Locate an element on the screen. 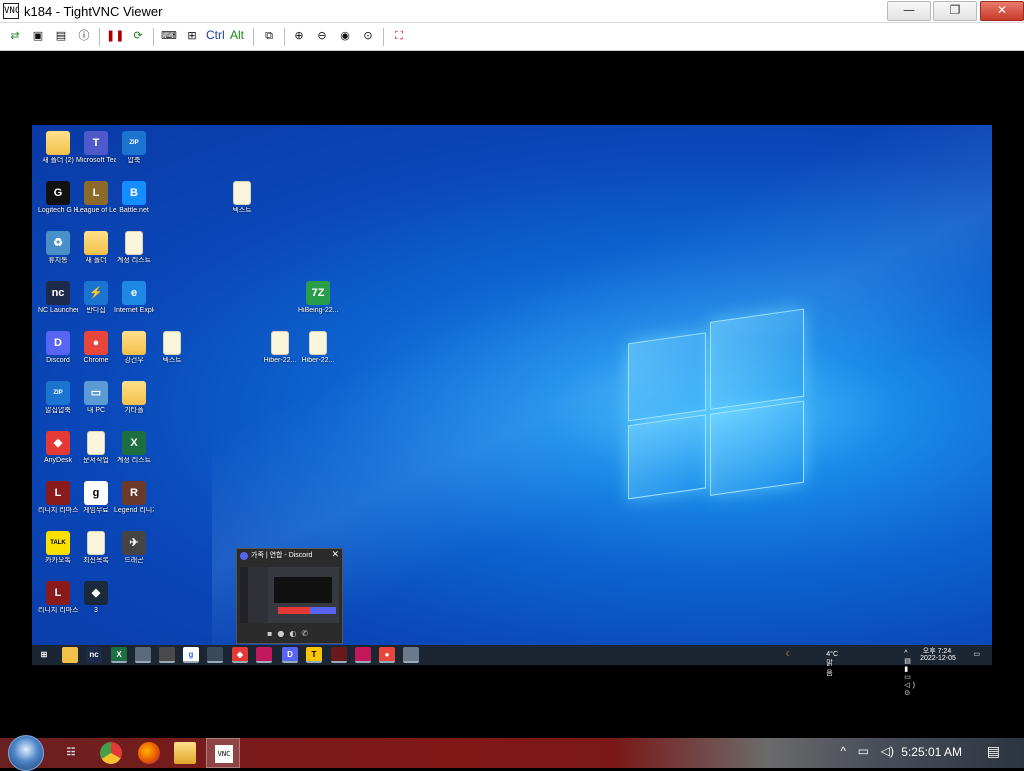  chrome-icon: ● is located at coordinates (387, 655).